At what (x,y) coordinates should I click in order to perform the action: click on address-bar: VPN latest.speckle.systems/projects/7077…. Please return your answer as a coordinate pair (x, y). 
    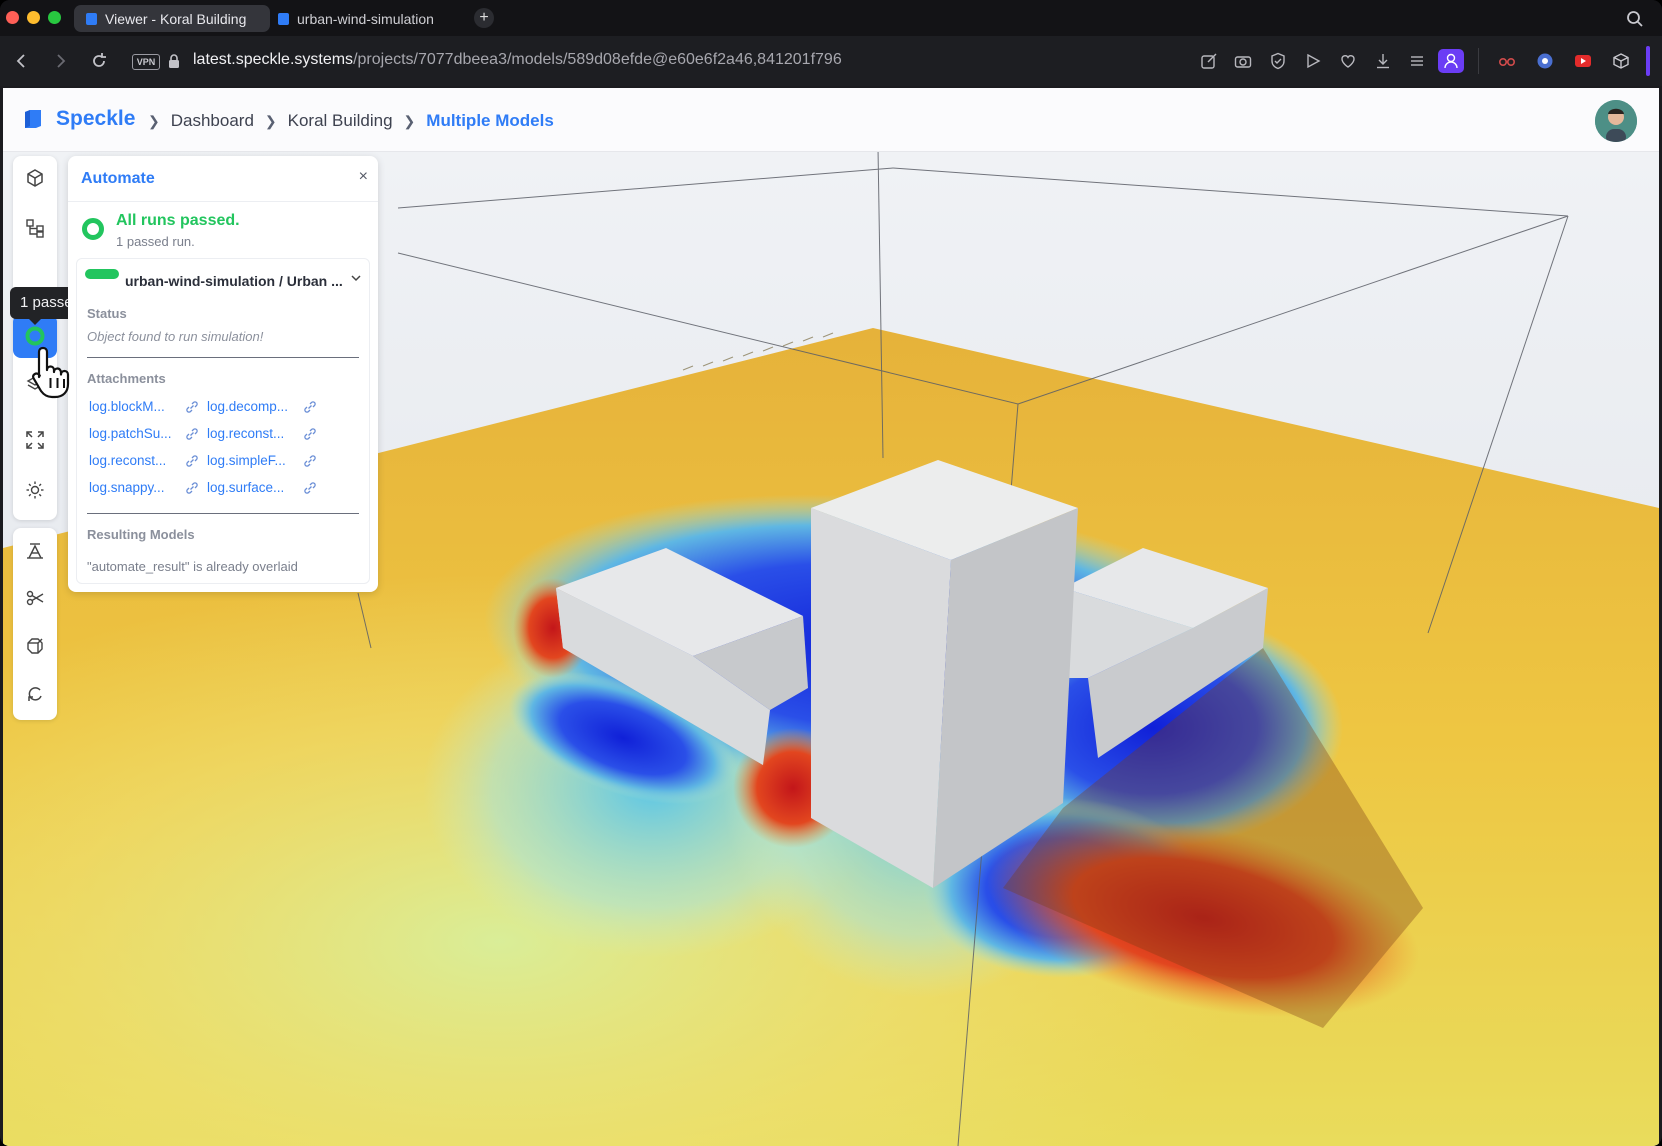
    Looking at the image, I should click on (831, 61).